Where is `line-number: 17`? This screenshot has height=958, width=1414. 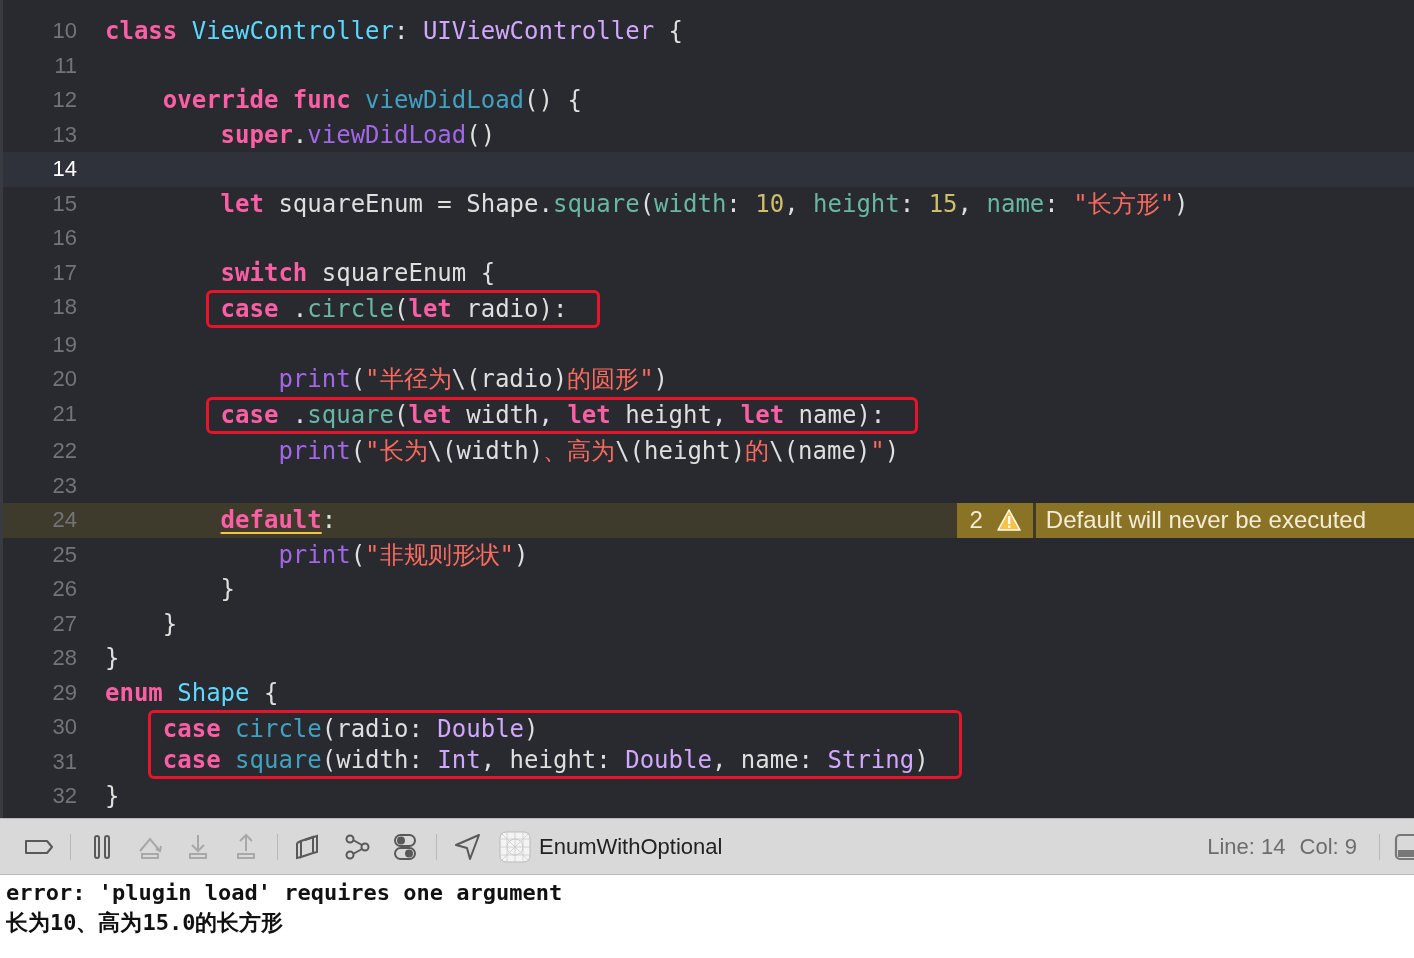
line-number: 17 is located at coordinates (64, 272).